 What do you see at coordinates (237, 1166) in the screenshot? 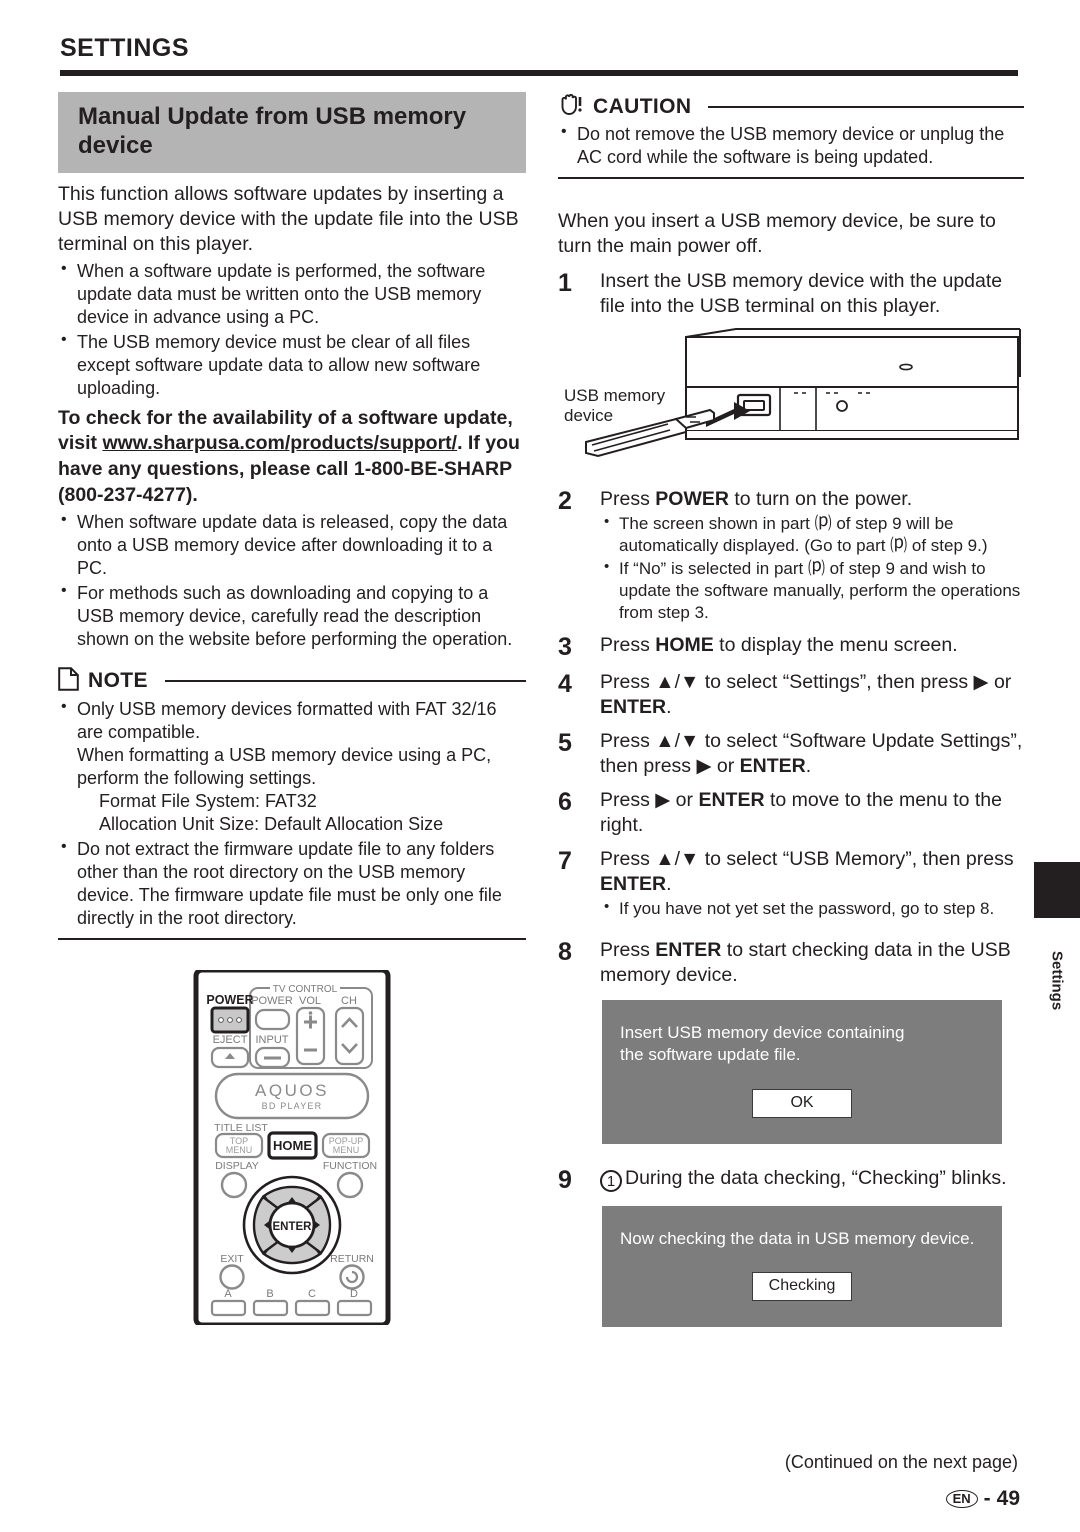
I see `display-label: DISPLAY` at bounding box center [237, 1166].